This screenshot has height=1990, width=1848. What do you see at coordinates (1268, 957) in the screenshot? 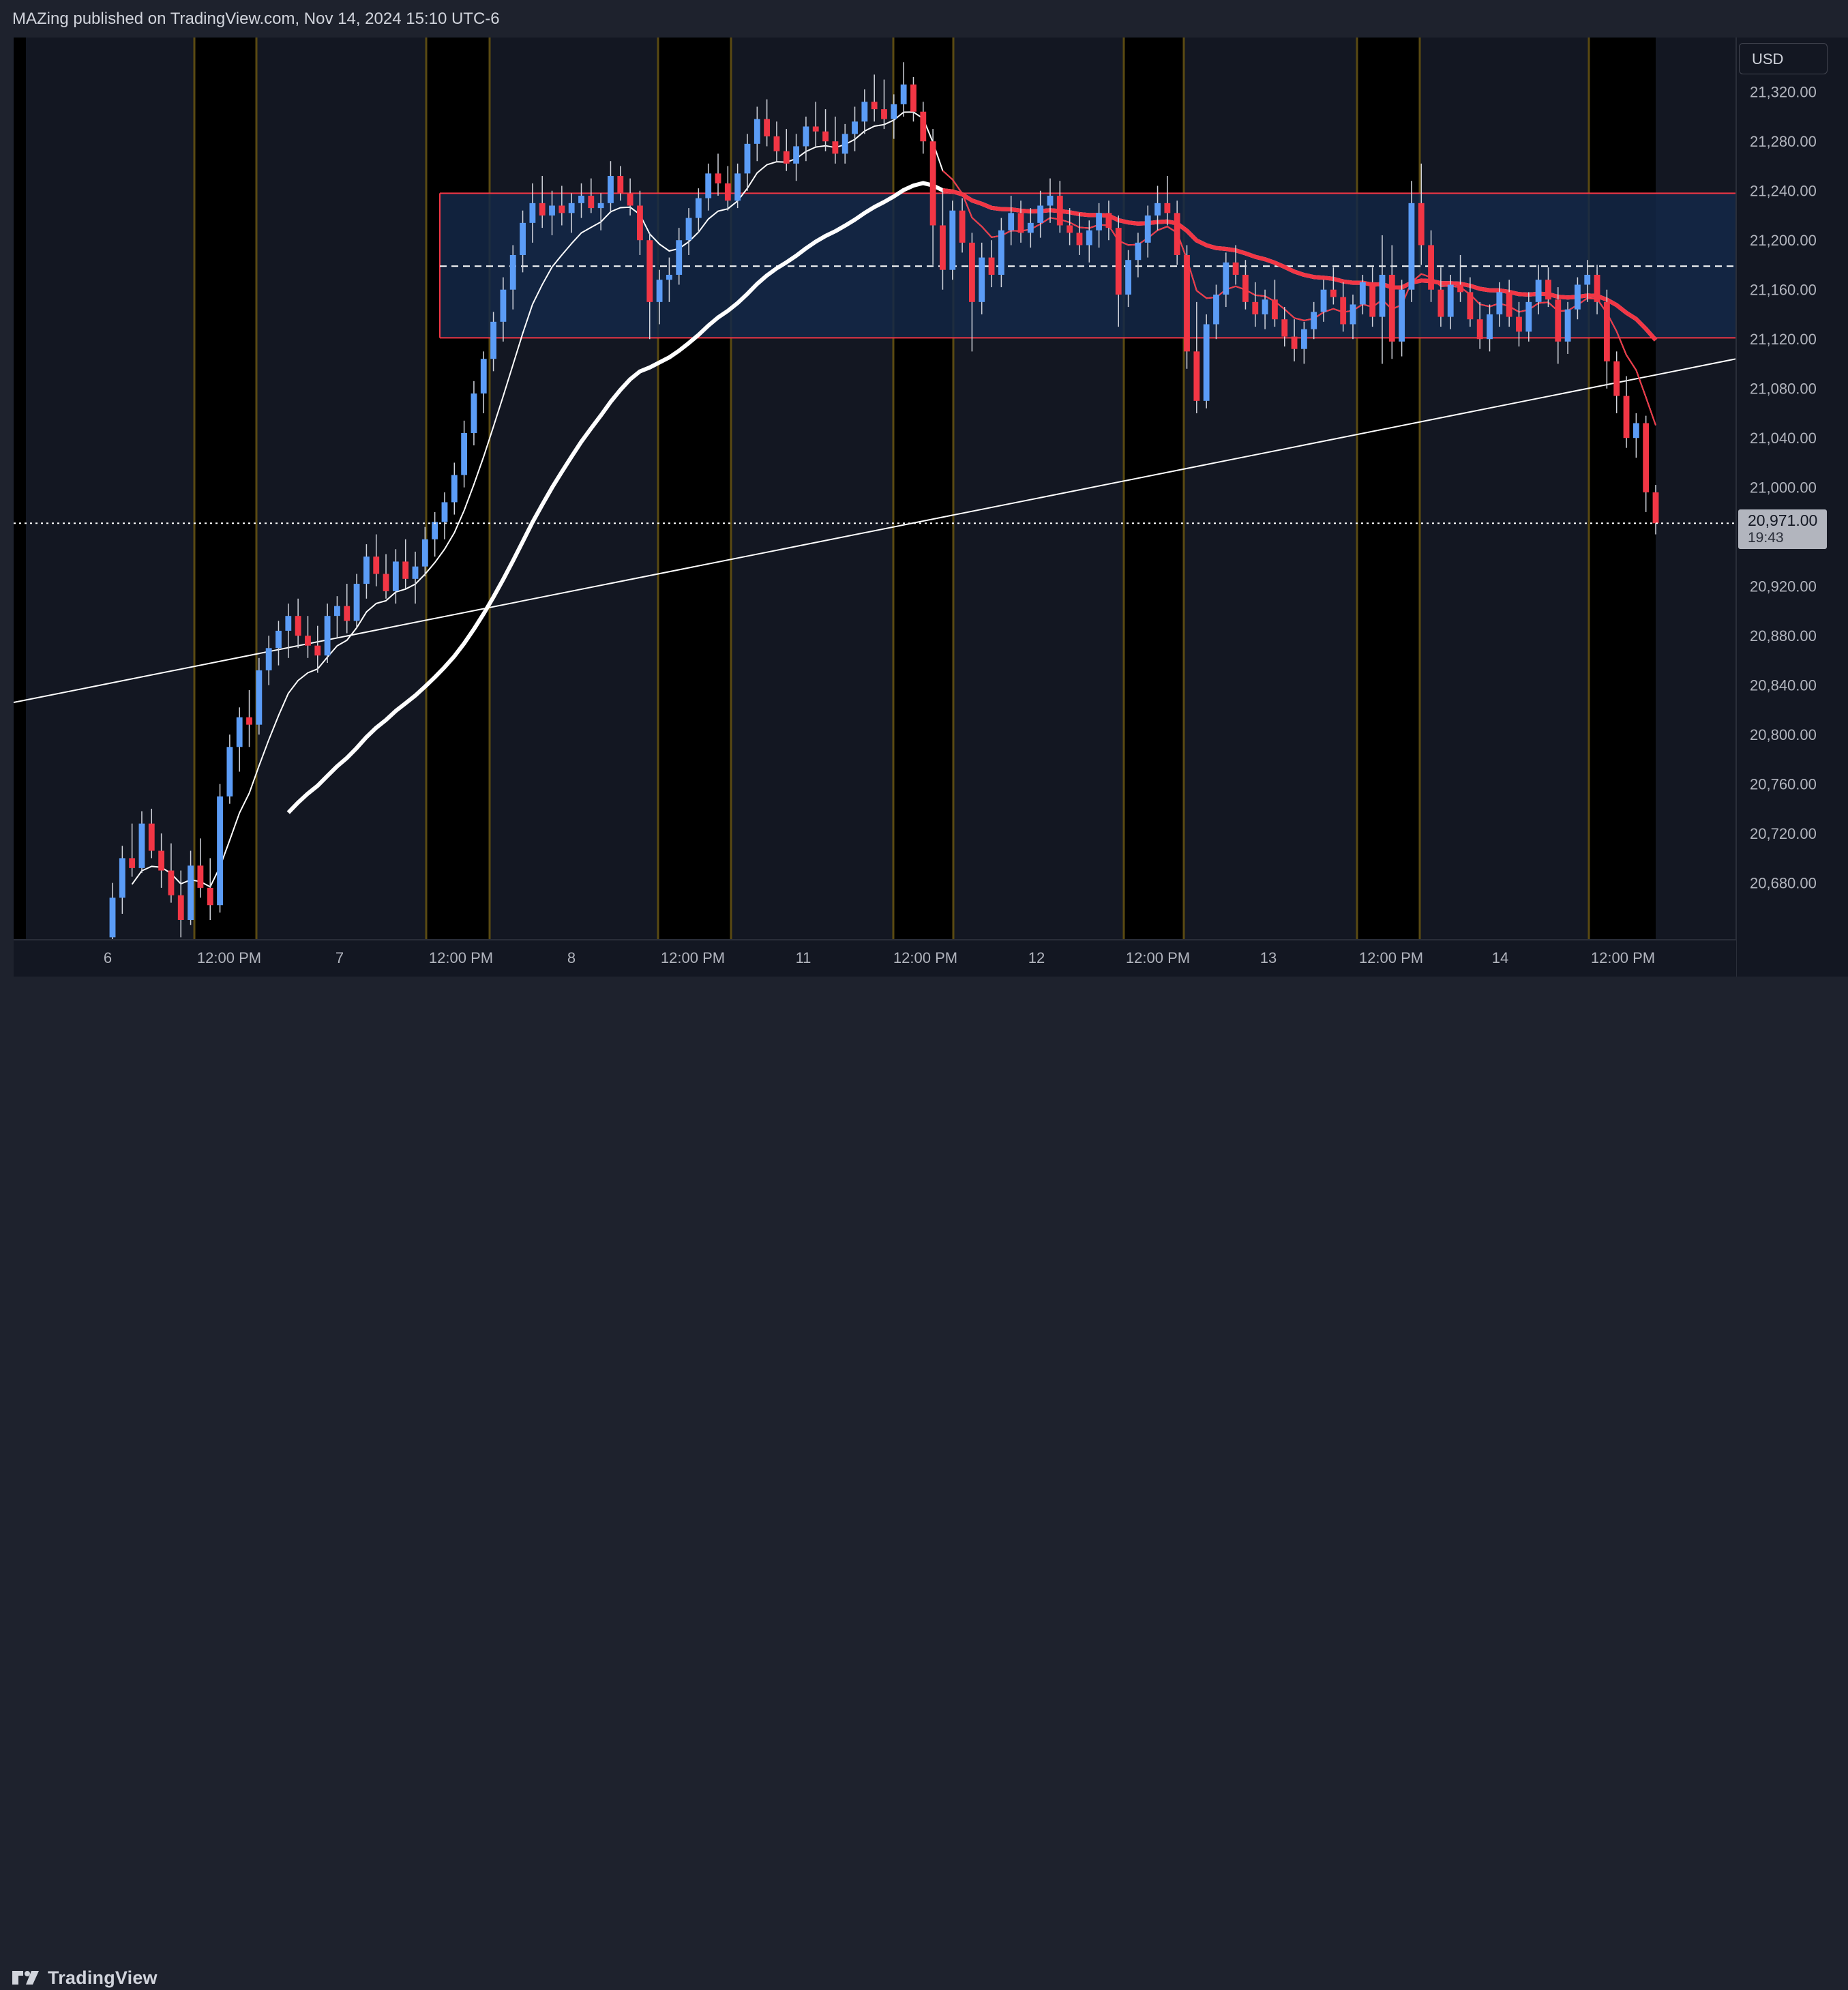
I see `time-tick-label: 13` at bounding box center [1268, 957].